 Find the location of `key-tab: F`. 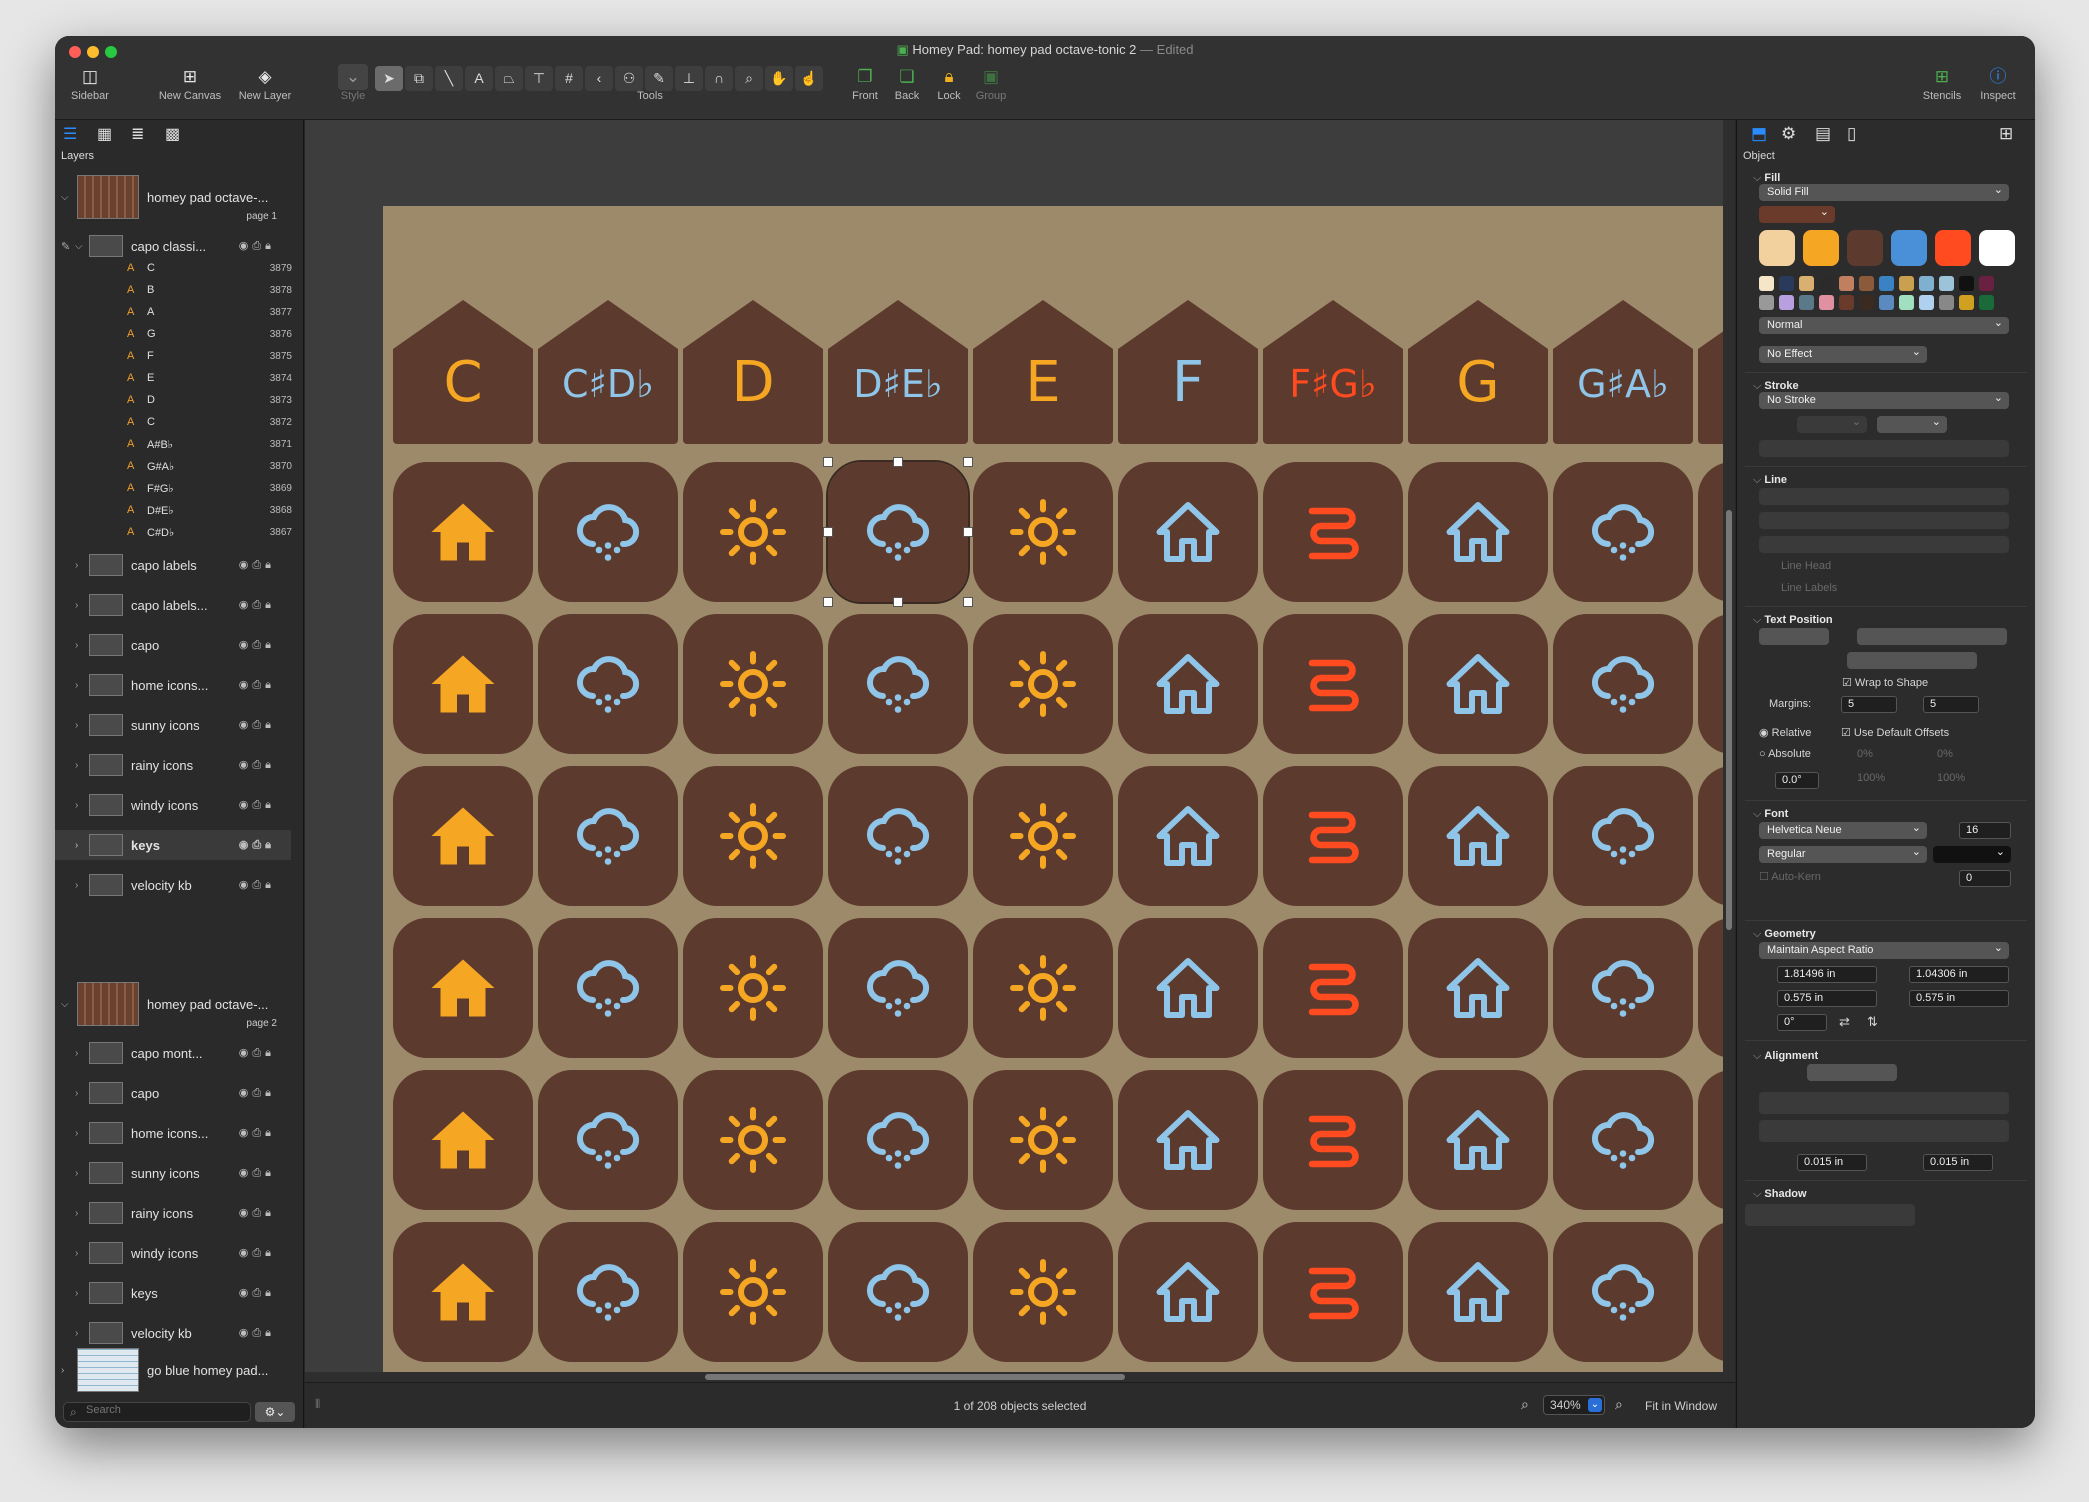

key-tab: F is located at coordinates (1188, 372).